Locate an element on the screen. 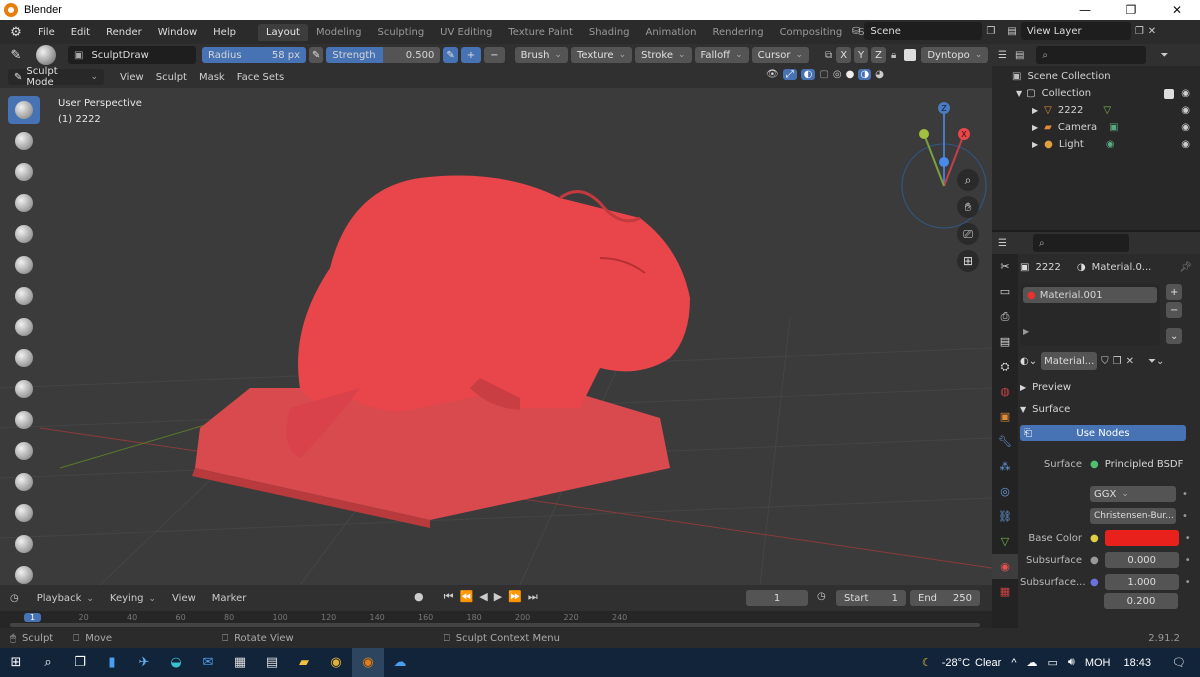 This screenshot has height=677, width=1200. surface-shader-value: Principled BSDF is located at coordinates (1144, 464).